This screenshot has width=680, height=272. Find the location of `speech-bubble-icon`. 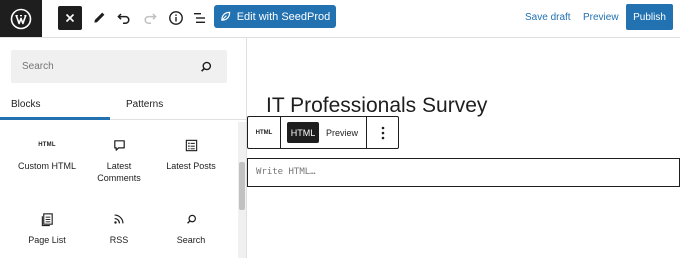

speech-bubble-icon is located at coordinates (119, 145).